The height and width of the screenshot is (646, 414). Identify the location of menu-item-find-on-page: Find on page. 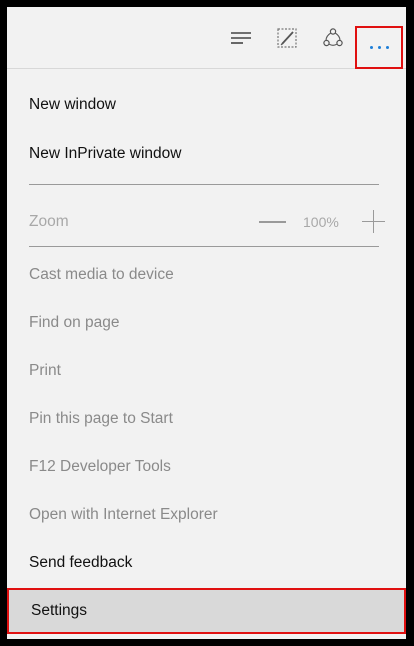
(206, 323).